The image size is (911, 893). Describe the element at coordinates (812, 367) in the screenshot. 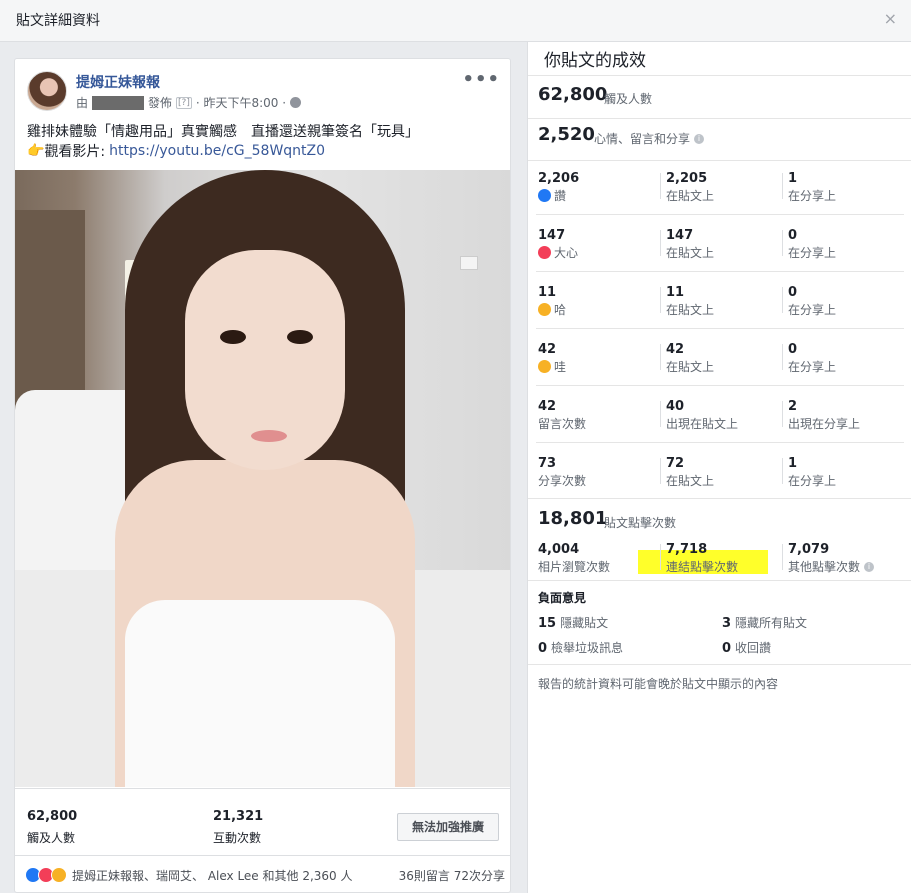

I see `wow-on-shares-label: 在分享上` at that location.